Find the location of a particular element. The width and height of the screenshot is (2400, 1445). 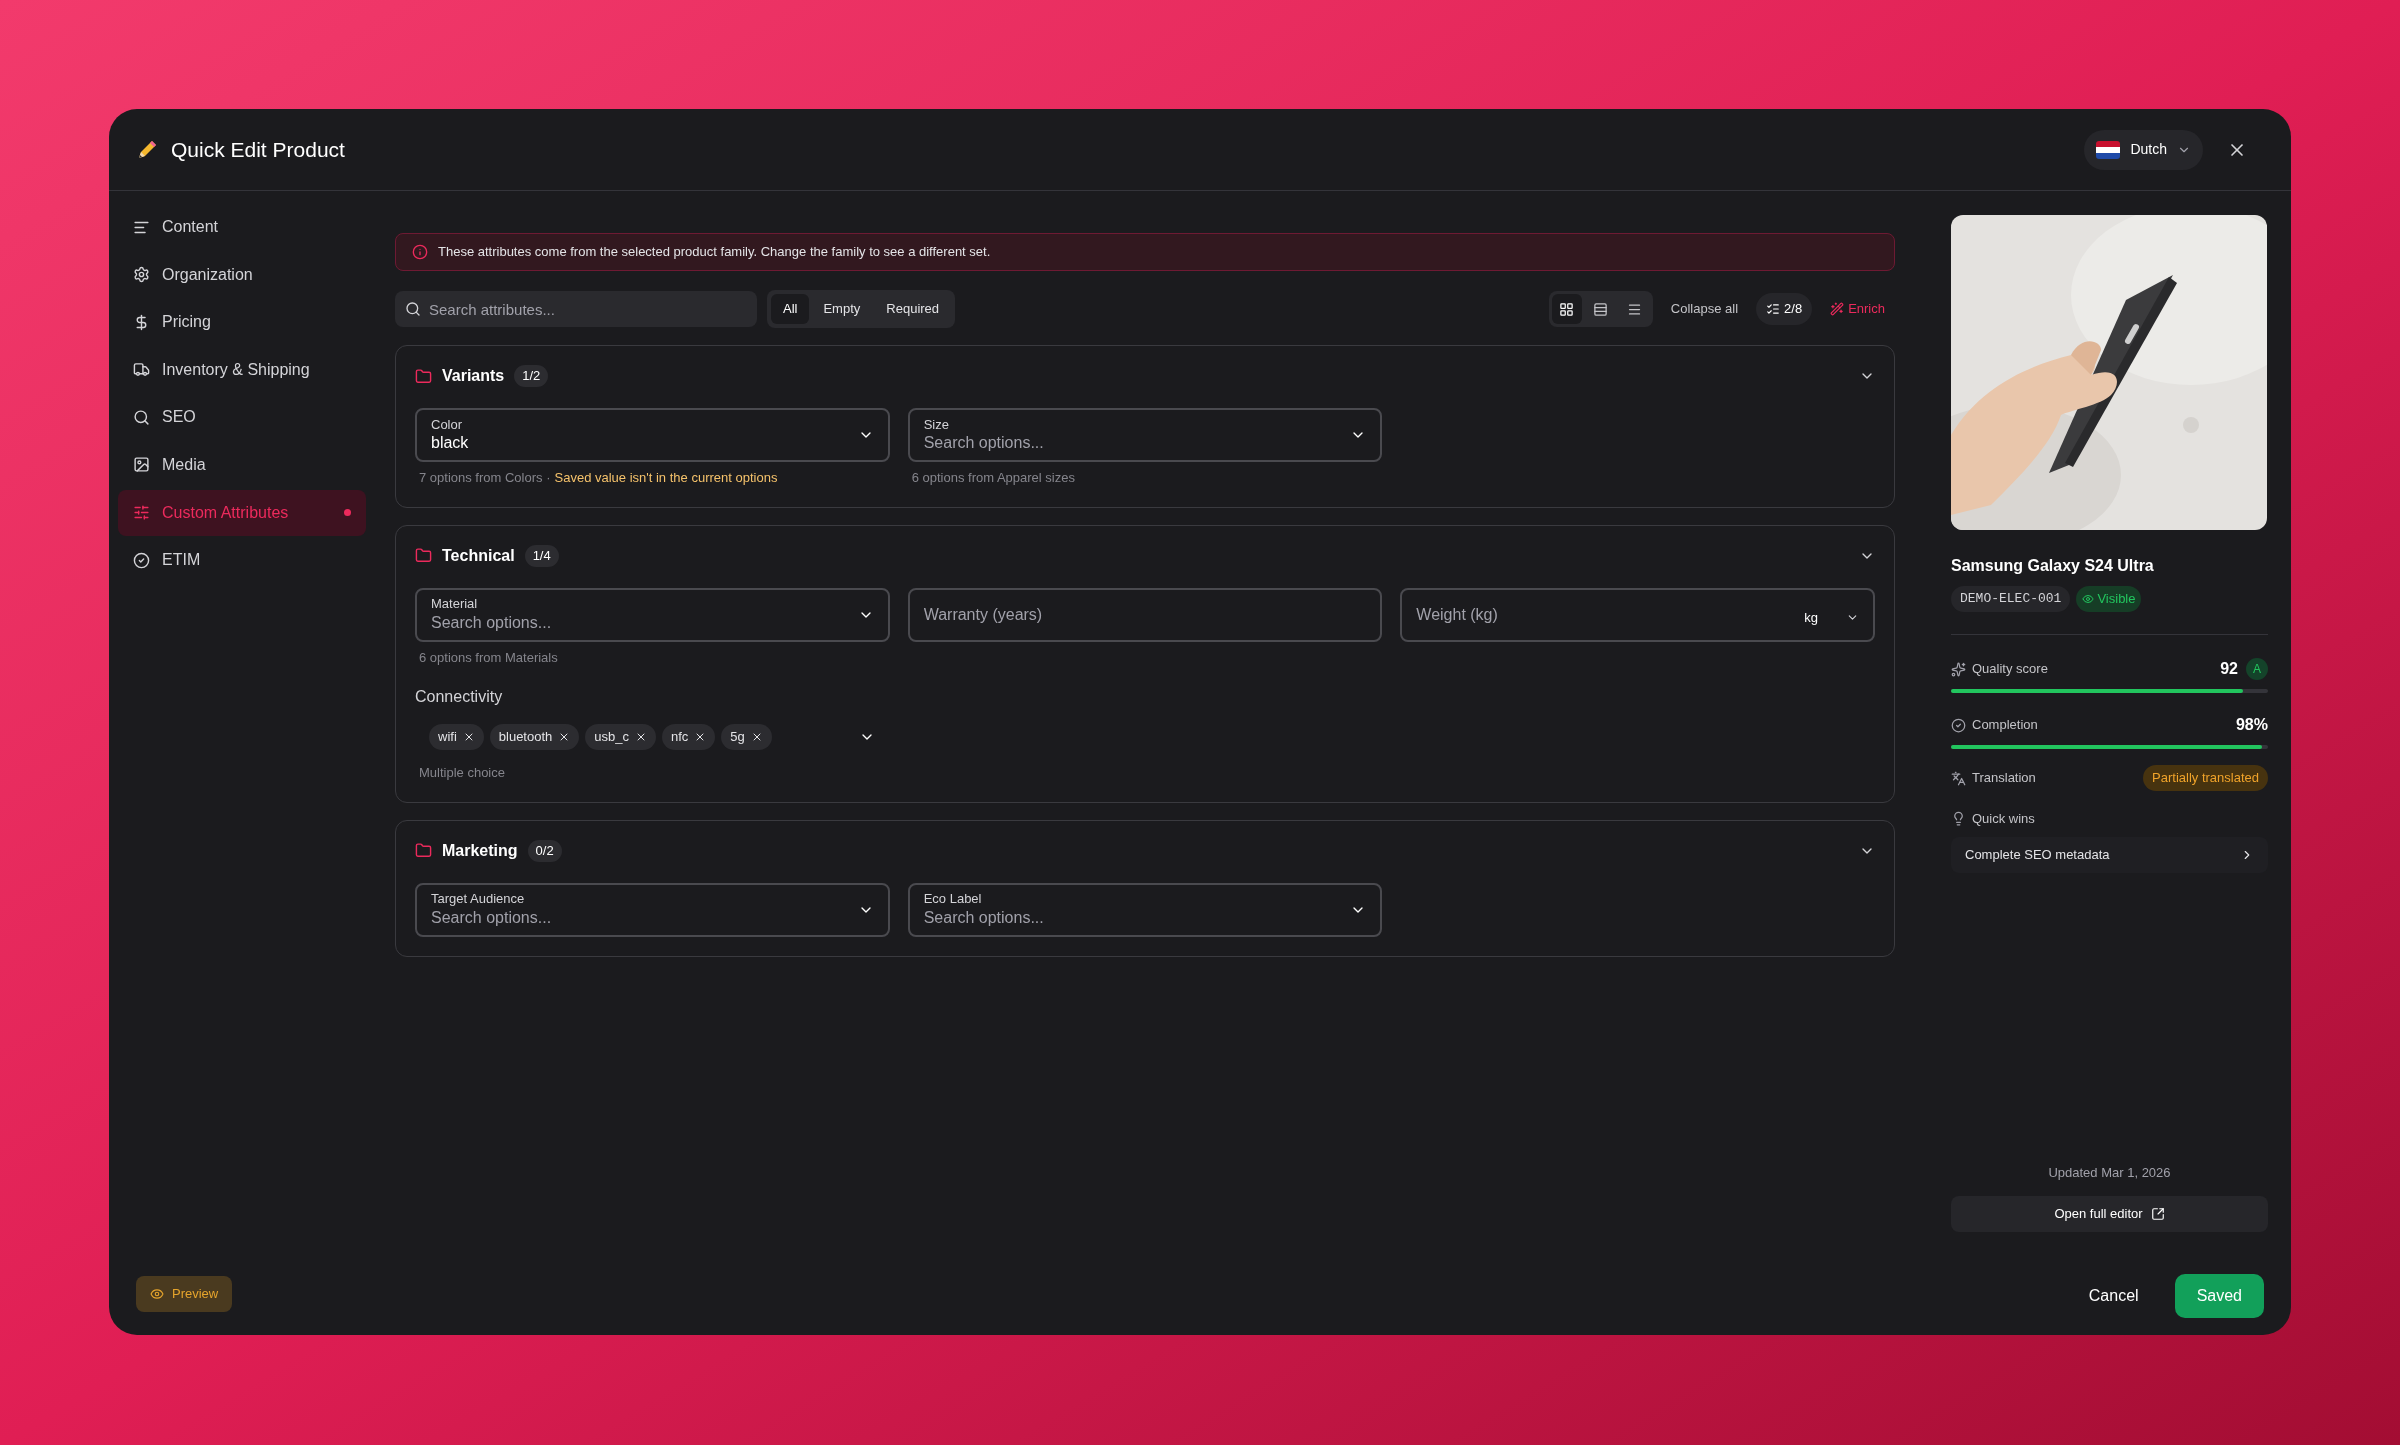

hint-text: 6 options from Apparel sizes is located at coordinates (993, 478).